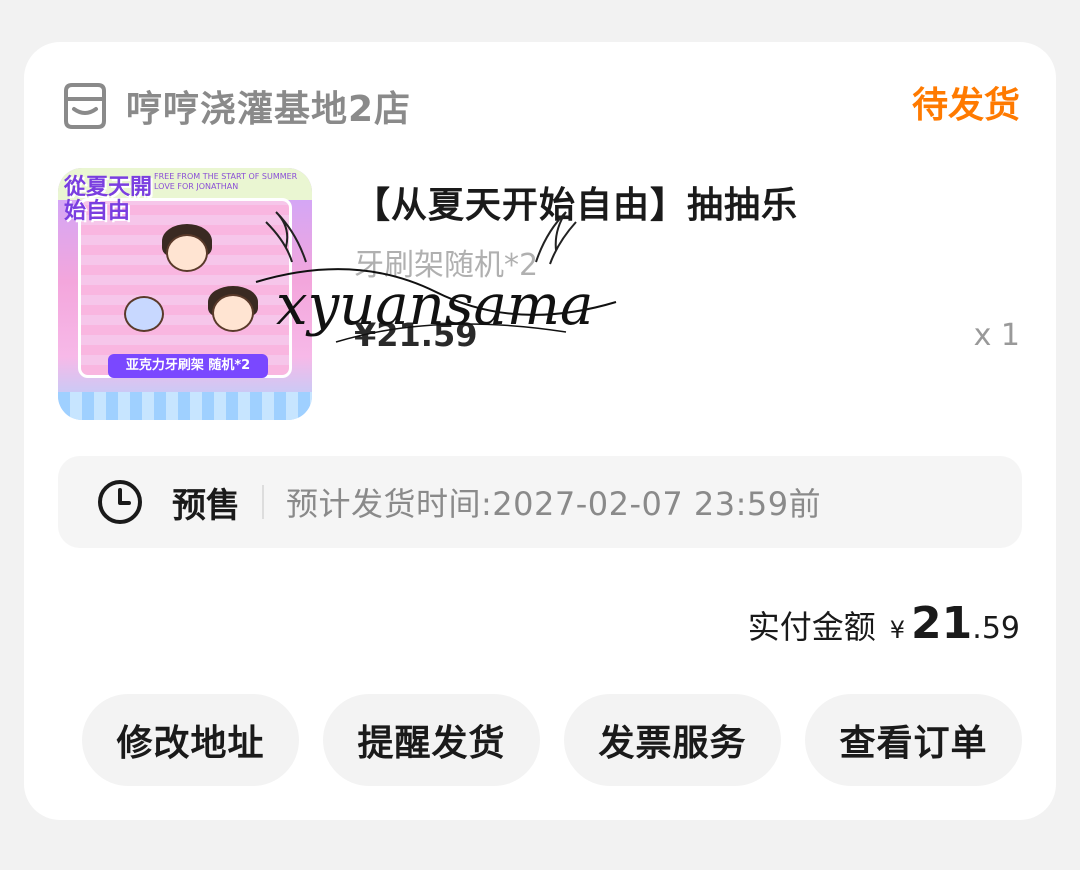 The width and height of the screenshot is (1080, 870). I want to click on payment-summary: 实付金额 ¥ 21 .59, so click(884, 623).